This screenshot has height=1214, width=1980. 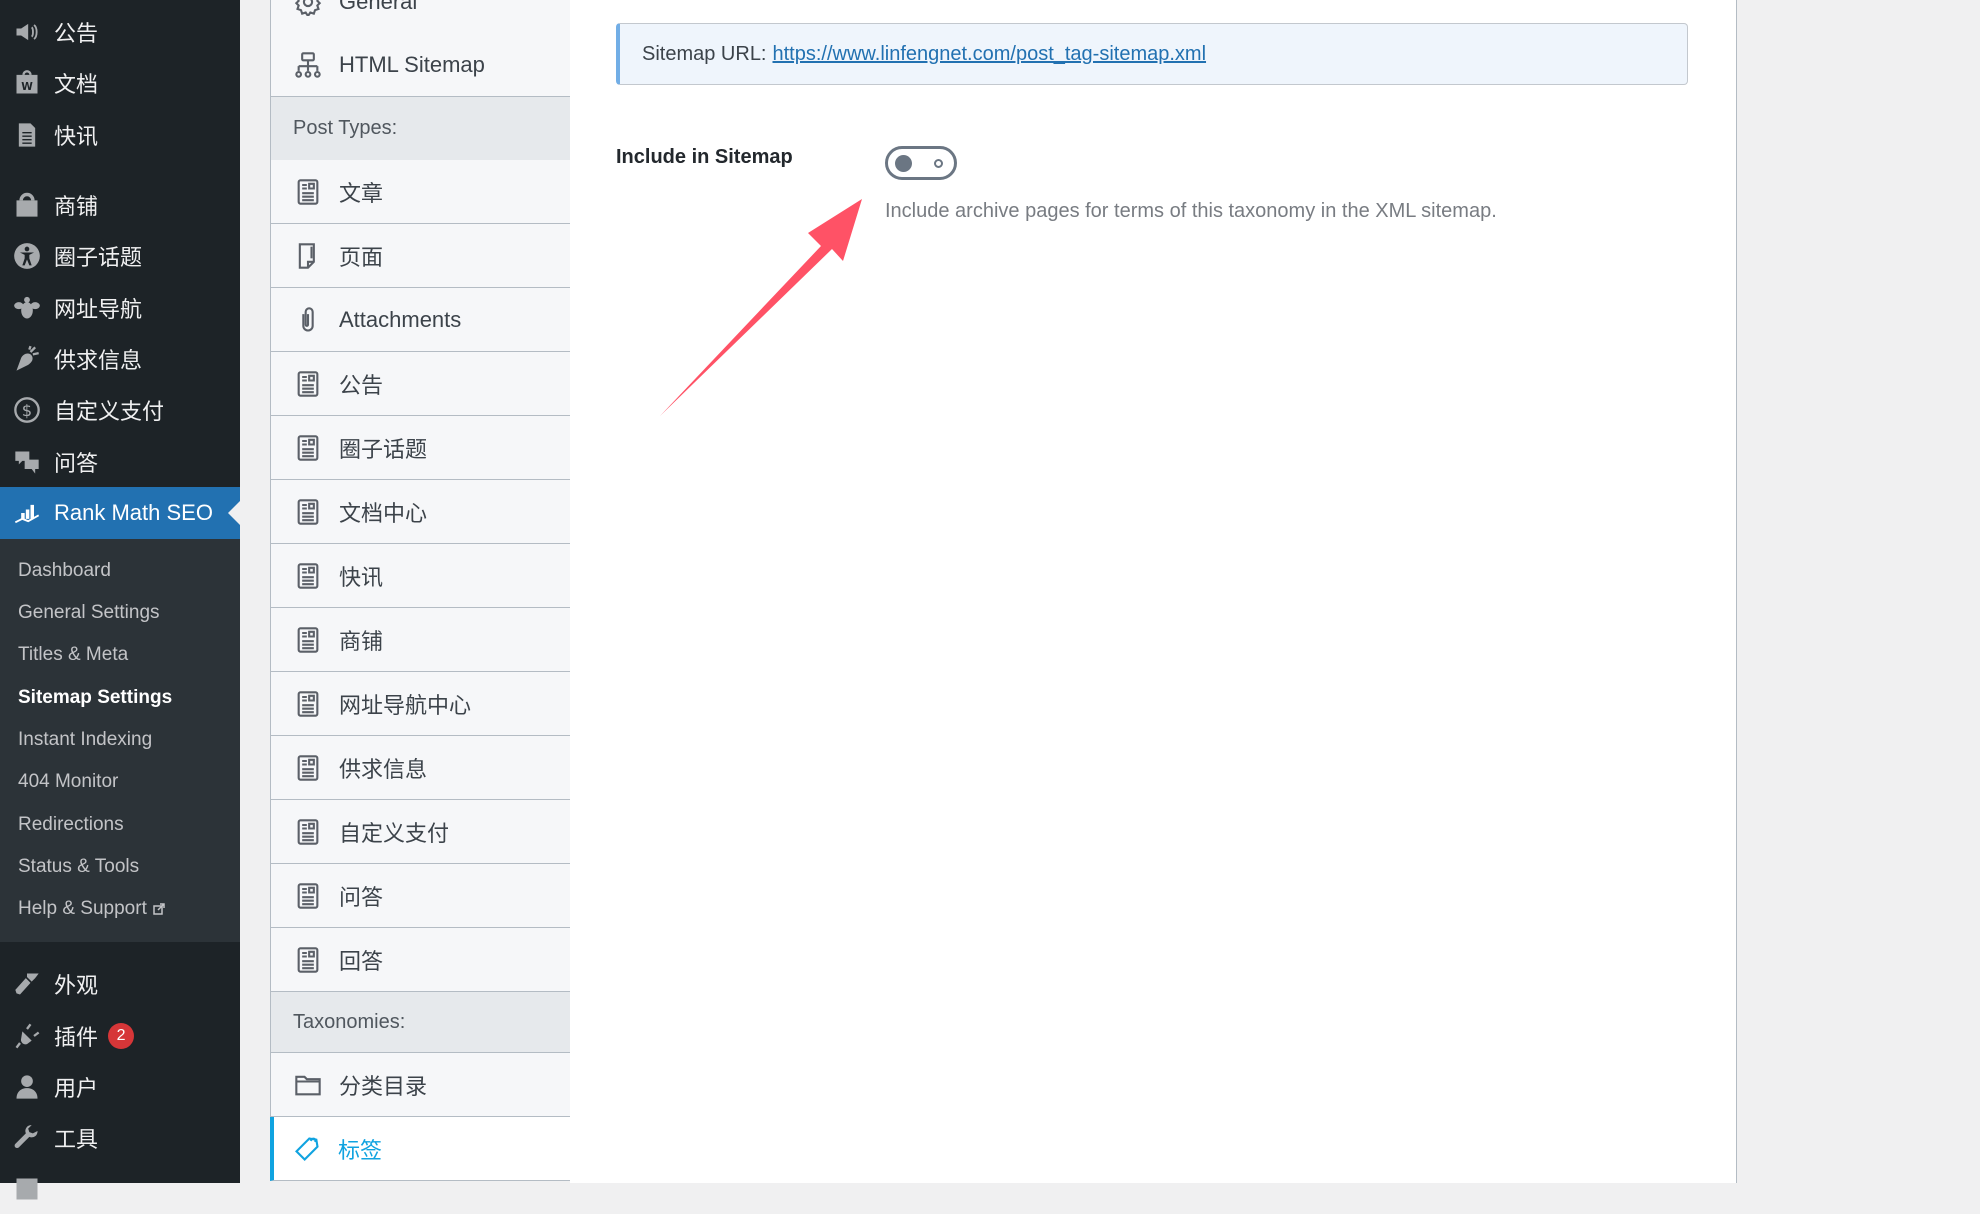 I want to click on menu-item-label: 供求信息, so click(x=98, y=360).